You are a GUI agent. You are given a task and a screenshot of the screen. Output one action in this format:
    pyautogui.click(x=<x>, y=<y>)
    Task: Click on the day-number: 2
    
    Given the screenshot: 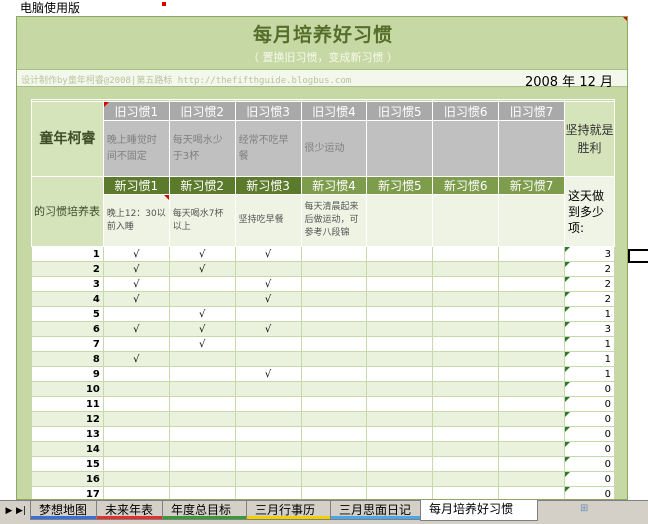 What is the action you would take?
    pyautogui.click(x=67, y=269)
    